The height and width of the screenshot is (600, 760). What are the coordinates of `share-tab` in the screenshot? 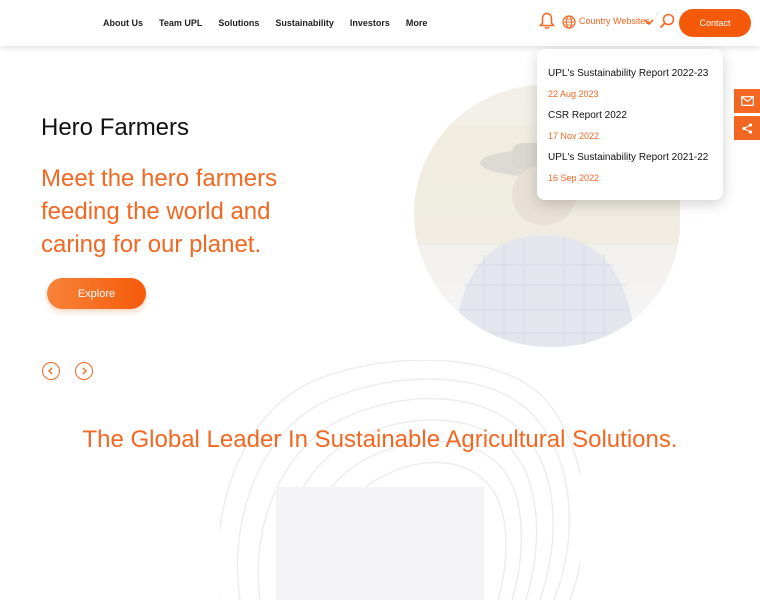 It's located at (747, 128).